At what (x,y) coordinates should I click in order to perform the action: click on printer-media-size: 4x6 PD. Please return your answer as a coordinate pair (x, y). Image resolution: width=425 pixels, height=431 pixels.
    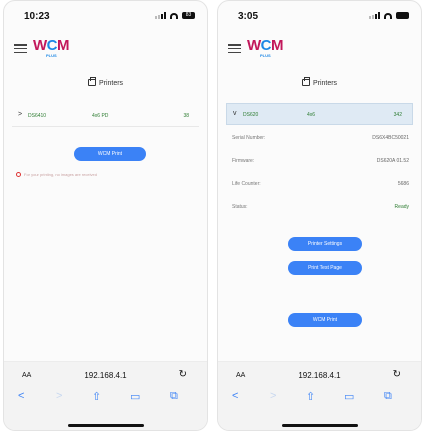
    Looking at the image, I should click on (100, 116).